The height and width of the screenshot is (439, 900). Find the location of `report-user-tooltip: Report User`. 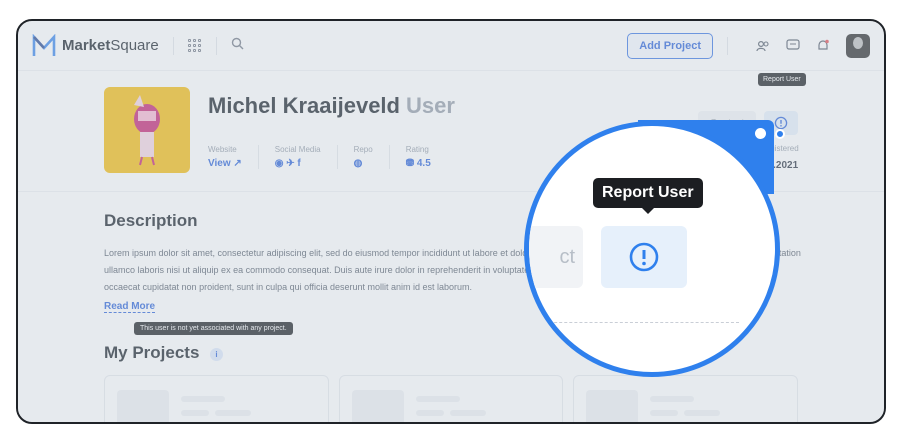

report-user-tooltip: Report User is located at coordinates (782, 79).